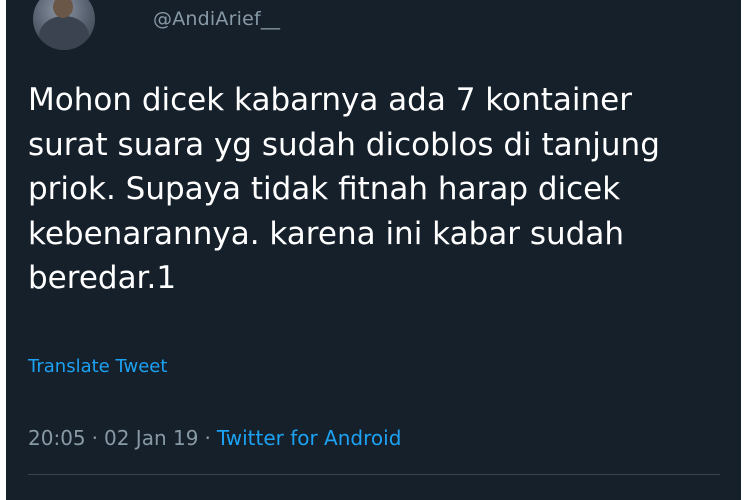 The image size is (750, 500). I want to click on tweet-time: 20:05, so click(57, 438).